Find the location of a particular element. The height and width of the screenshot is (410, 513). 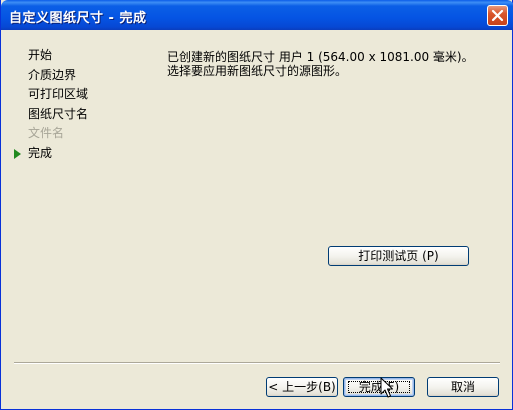

finish-button-label: 完成(F) is located at coordinates (379, 387).